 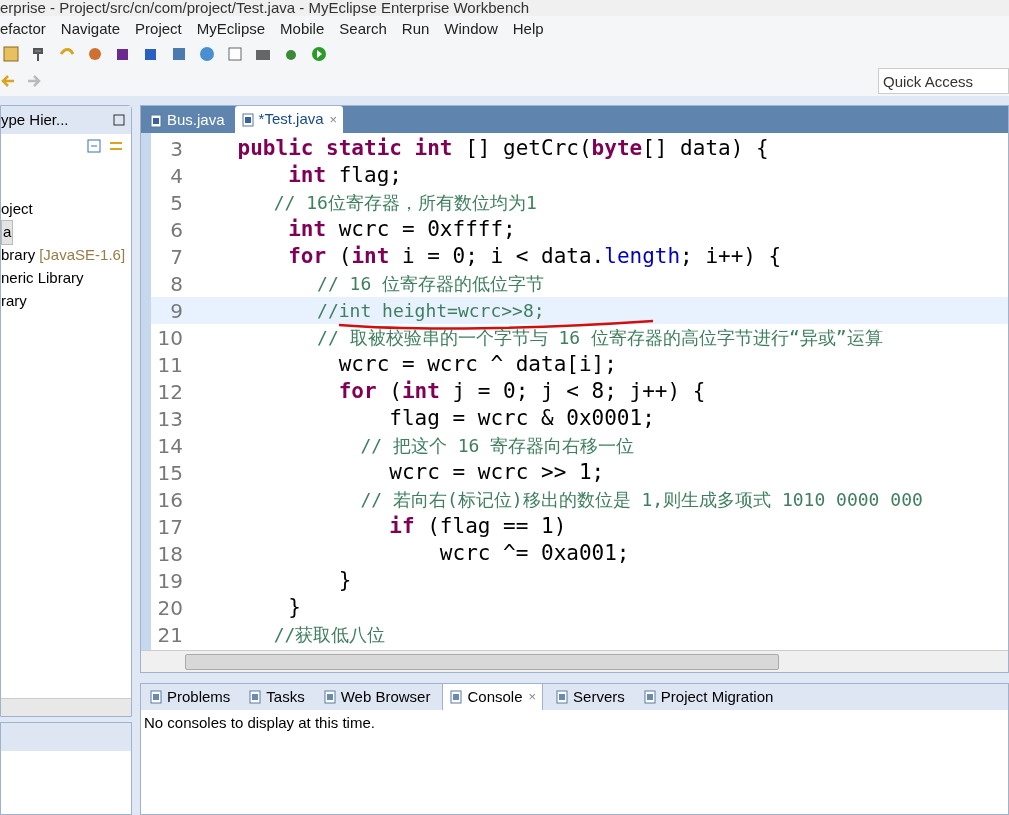 What do you see at coordinates (259, 723) in the screenshot?
I see `console-message: No consoles to display at this time.` at bounding box center [259, 723].